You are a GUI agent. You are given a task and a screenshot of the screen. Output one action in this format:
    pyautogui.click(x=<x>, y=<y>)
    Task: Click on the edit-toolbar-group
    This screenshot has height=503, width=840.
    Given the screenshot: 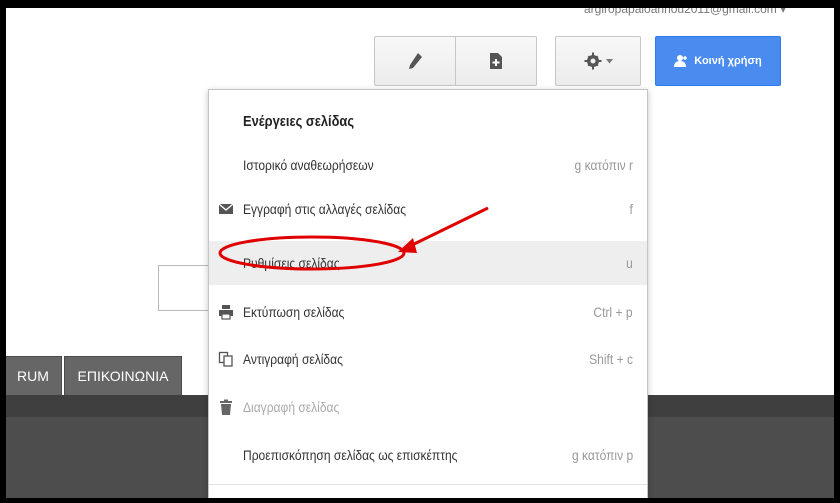 What is the action you would take?
    pyautogui.click(x=455, y=61)
    